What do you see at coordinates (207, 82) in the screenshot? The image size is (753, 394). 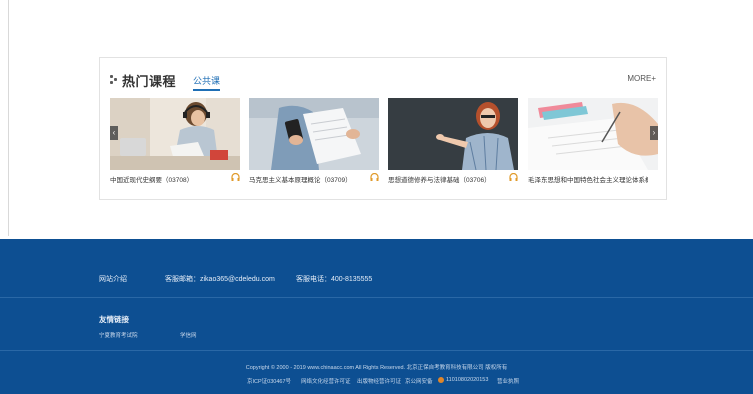 I see `tab-public-courses: 公共课` at bounding box center [207, 82].